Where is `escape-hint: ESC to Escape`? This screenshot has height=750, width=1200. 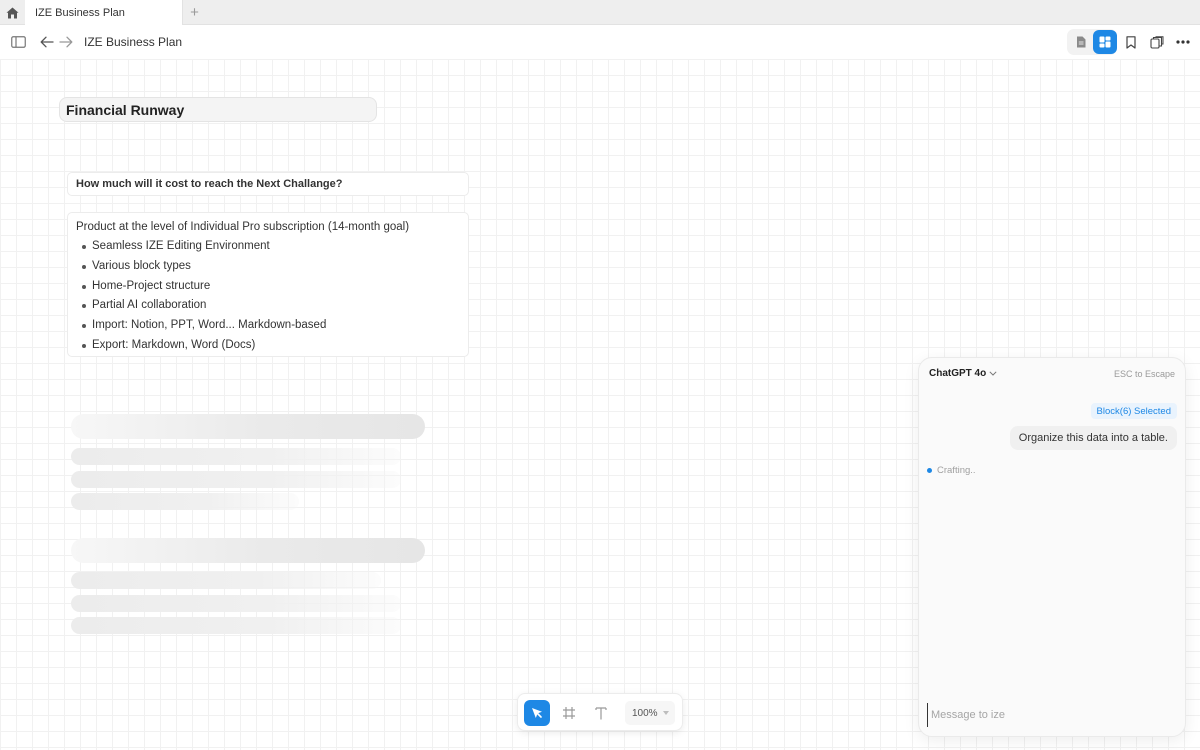 escape-hint: ESC to Escape is located at coordinates (1144, 374).